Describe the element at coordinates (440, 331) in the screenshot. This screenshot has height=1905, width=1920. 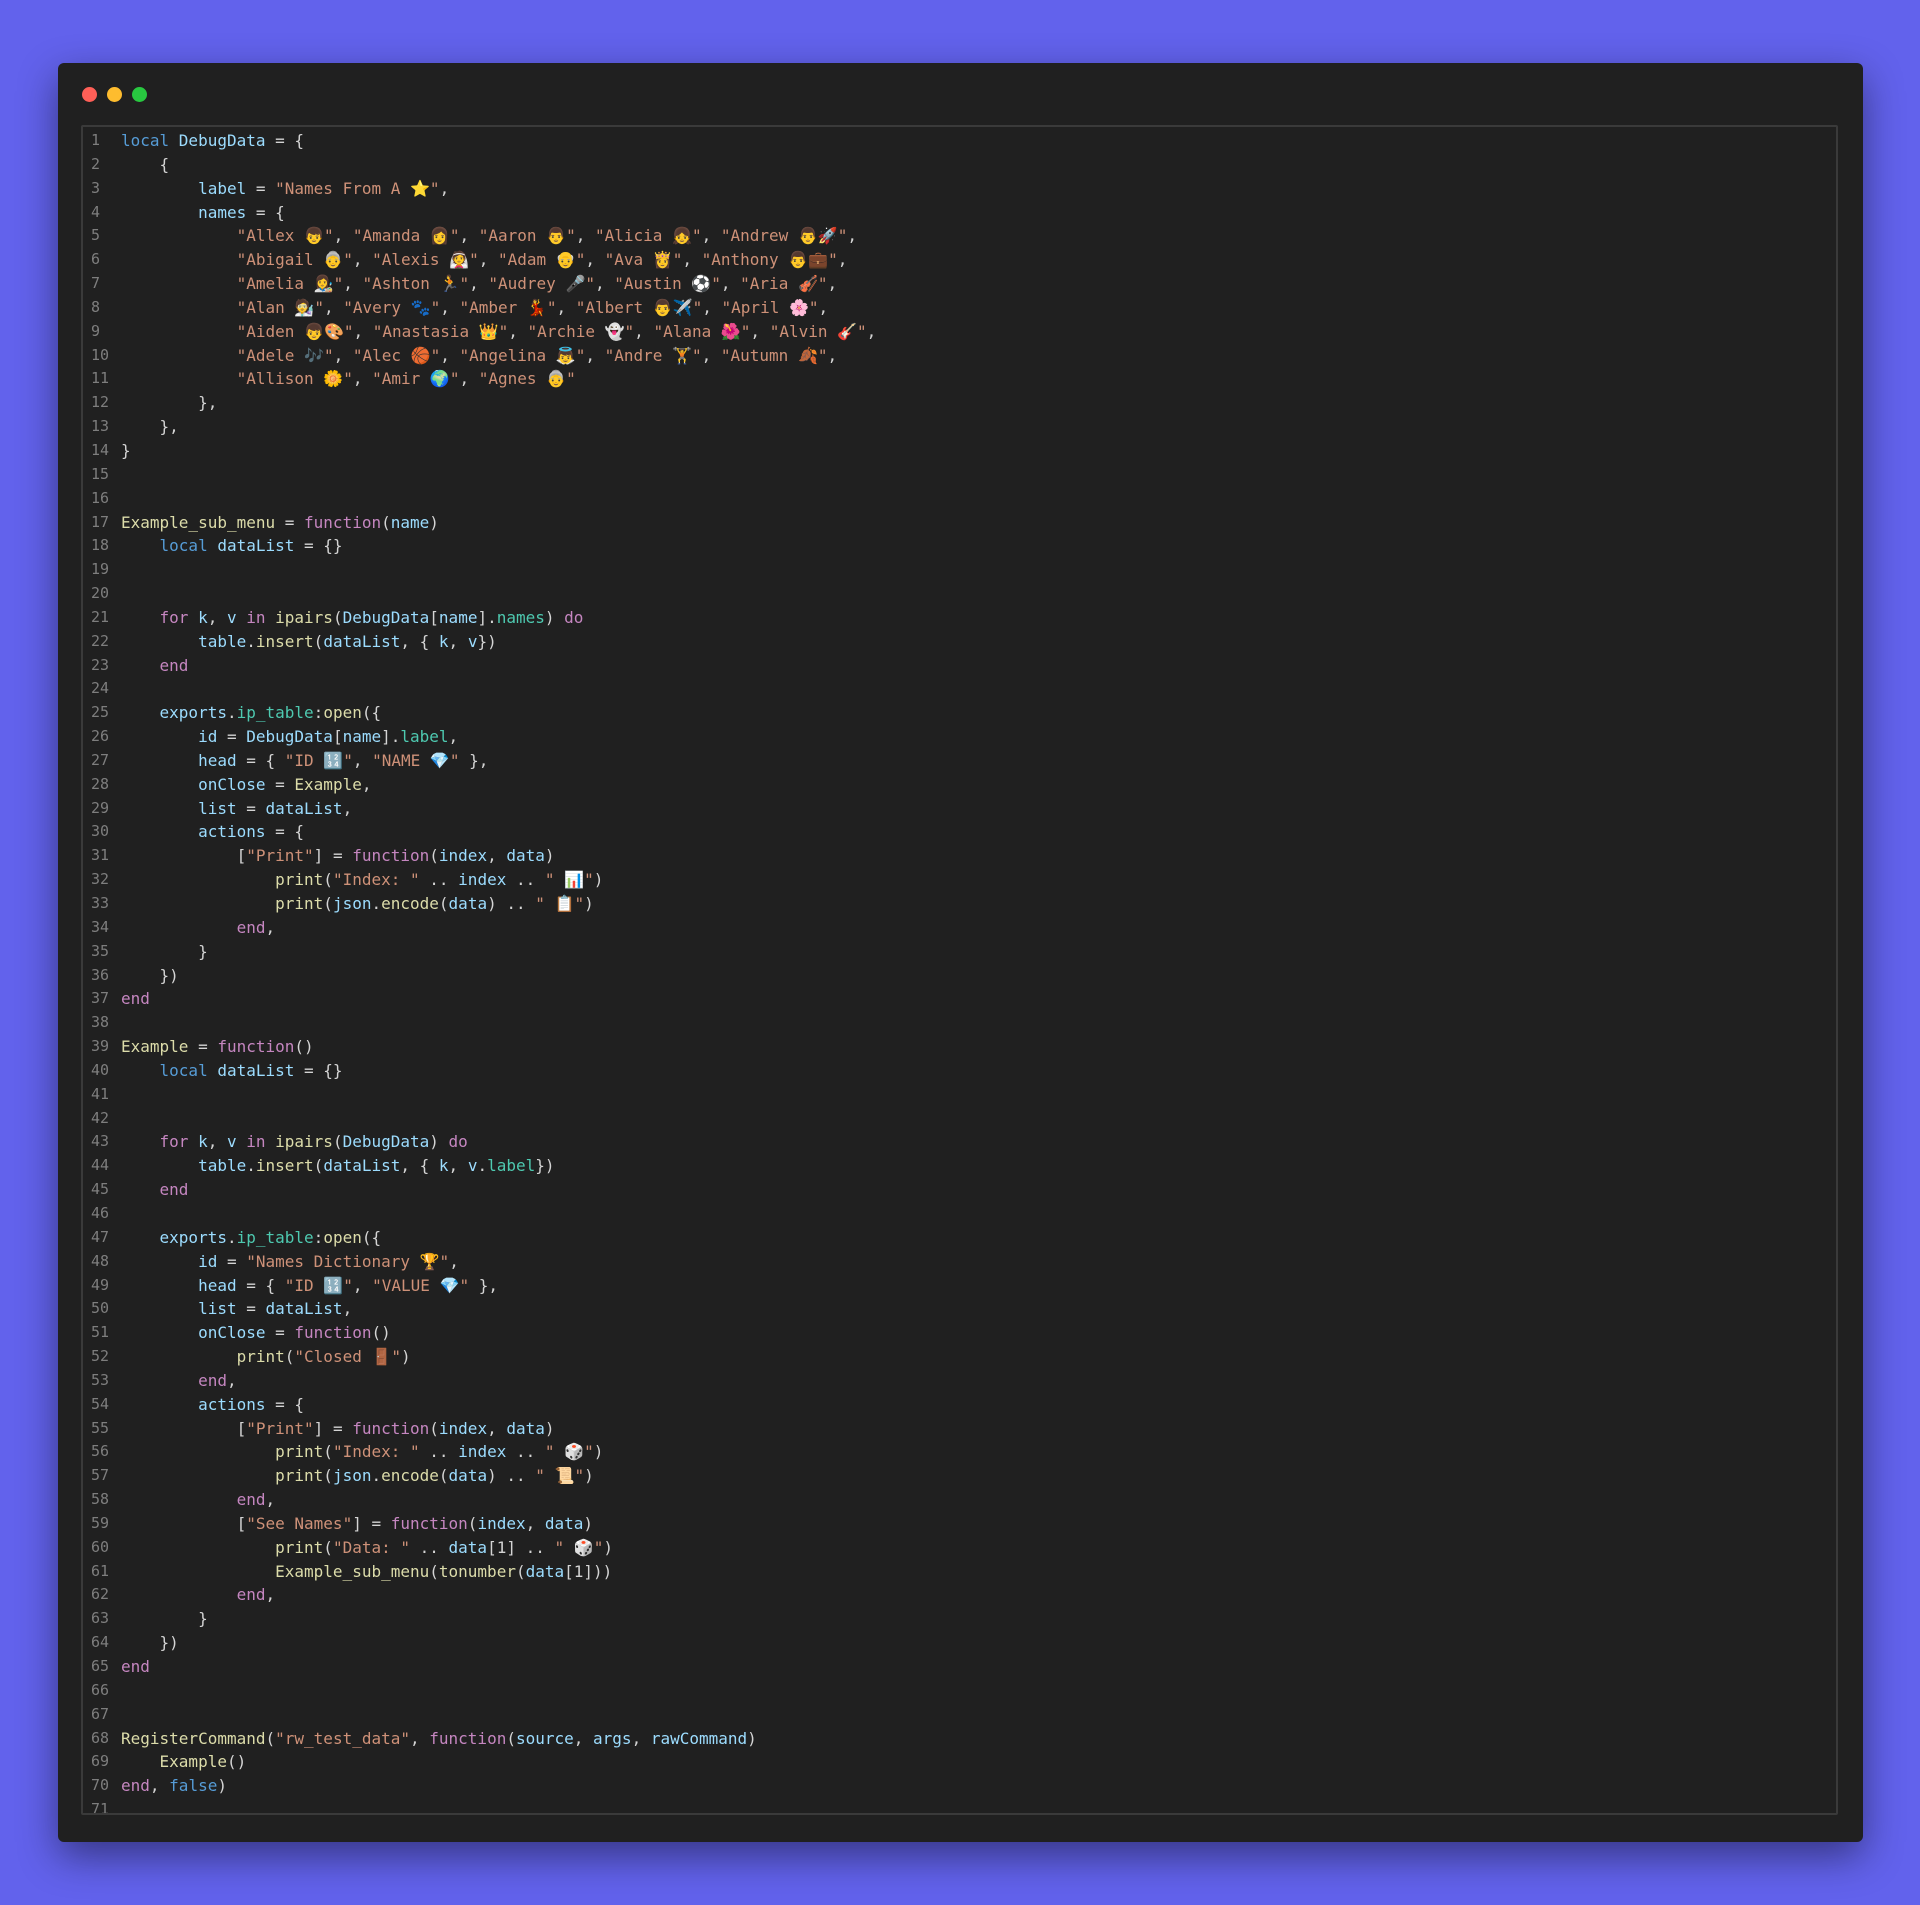
I see `code-token: "Anastasia 👑"` at that location.